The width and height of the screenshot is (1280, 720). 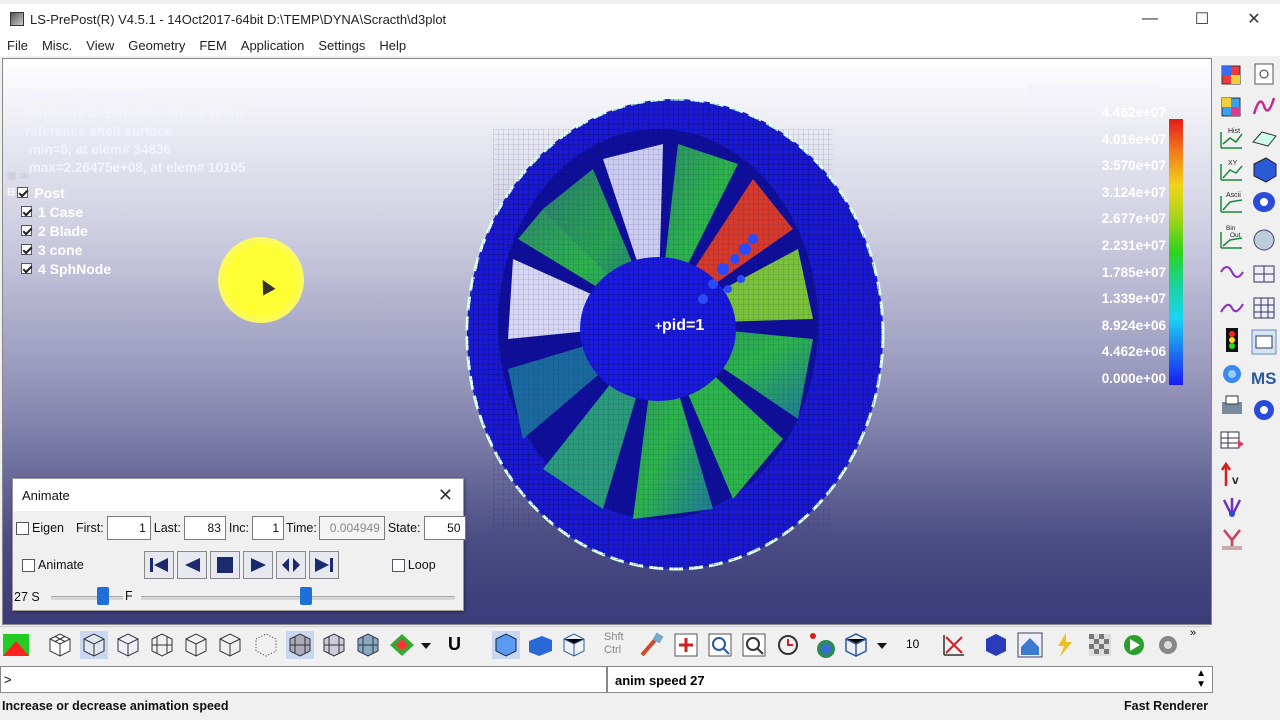 What do you see at coordinates (268, 528) in the screenshot?
I see `inc-input: 1` at bounding box center [268, 528].